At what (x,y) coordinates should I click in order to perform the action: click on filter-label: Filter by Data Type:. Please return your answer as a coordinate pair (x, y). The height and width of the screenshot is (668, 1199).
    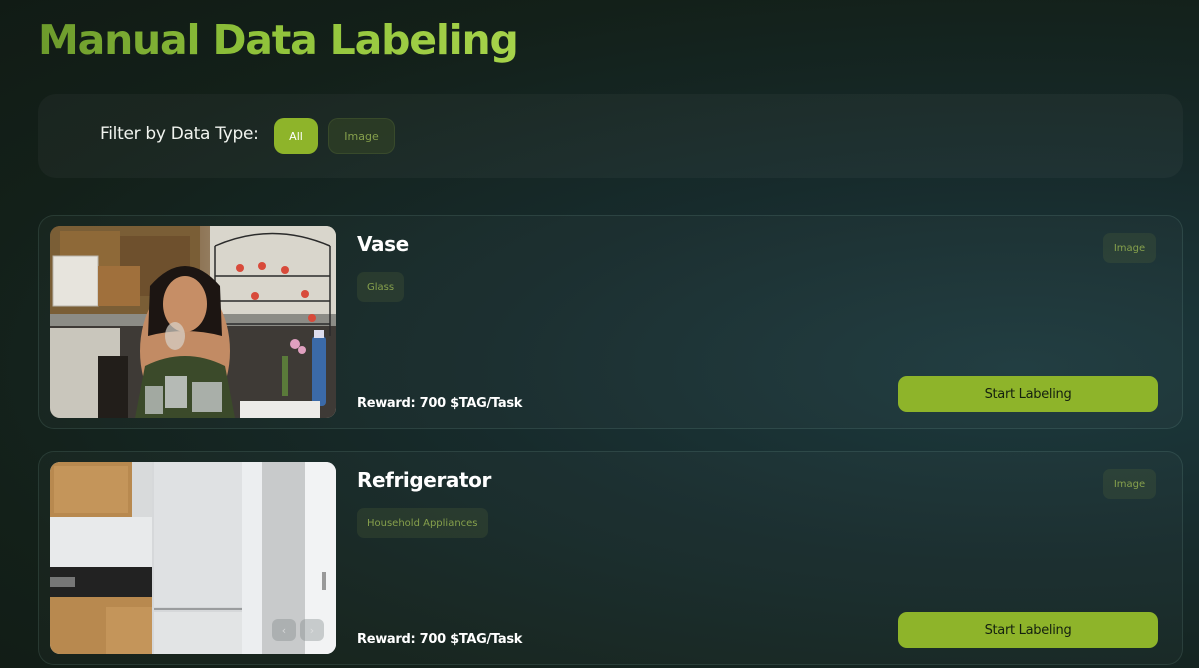
    Looking at the image, I should click on (179, 134).